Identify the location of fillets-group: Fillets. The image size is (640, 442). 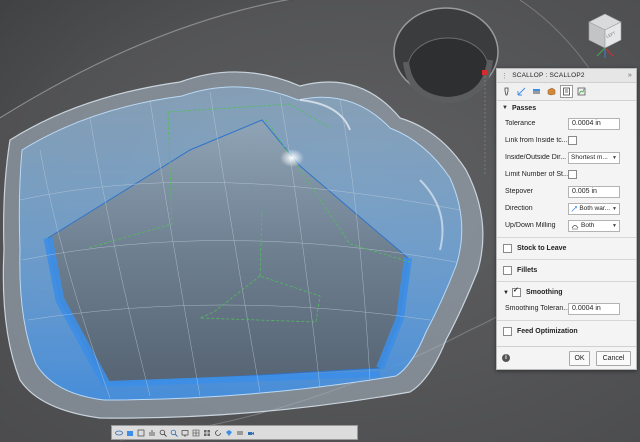
(566, 270).